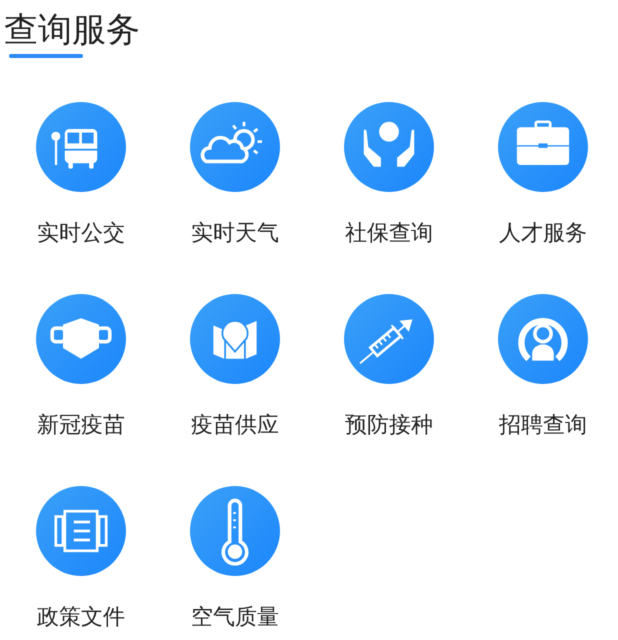 This screenshot has height=640, width=618. What do you see at coordinates (81, 617) in the screenshot?
I see `service-label: 政策文件` at bounding box center [81, 617].